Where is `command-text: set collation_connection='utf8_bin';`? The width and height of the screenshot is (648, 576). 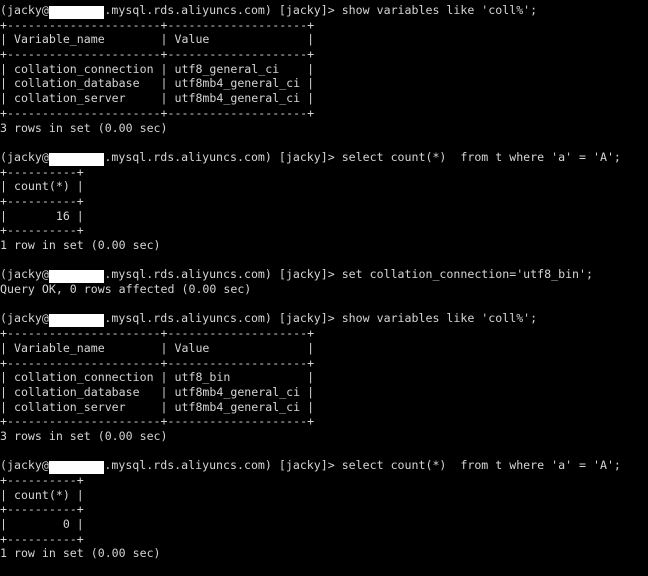
command-text: set collation_connection='utf8_bin'; is located at coordinates (467, 274).